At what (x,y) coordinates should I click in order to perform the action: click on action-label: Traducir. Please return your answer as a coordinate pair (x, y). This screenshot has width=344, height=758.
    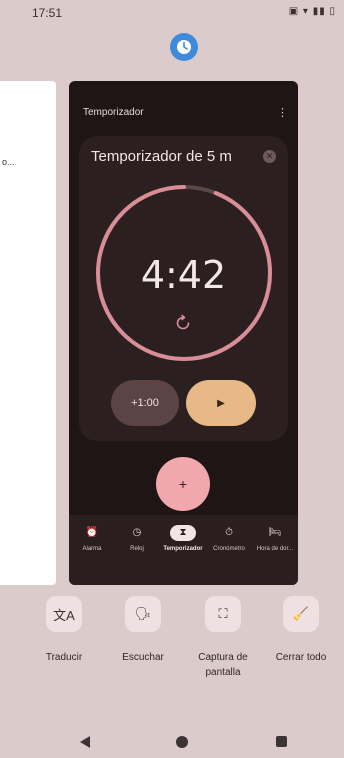
    Looking at the image, I should click on (64, 657).